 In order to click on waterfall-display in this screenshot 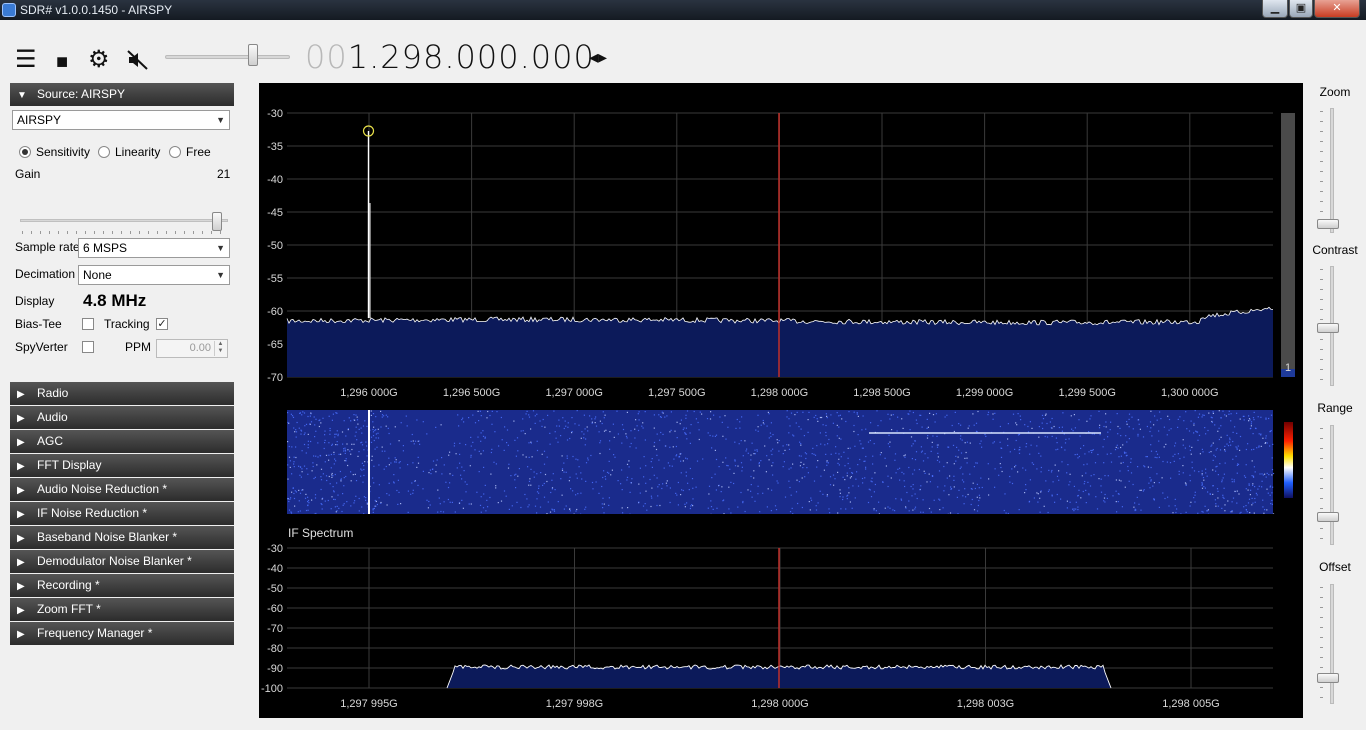, I will do `click(781, 462)`.